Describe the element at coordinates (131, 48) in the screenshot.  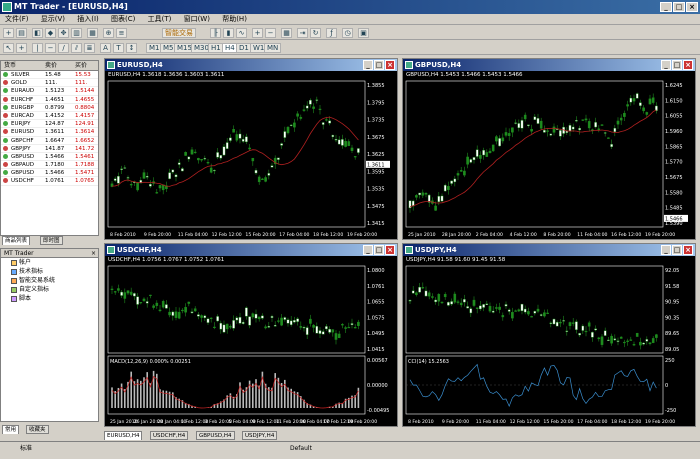
I see `arrows-icon: ↕` at that location.